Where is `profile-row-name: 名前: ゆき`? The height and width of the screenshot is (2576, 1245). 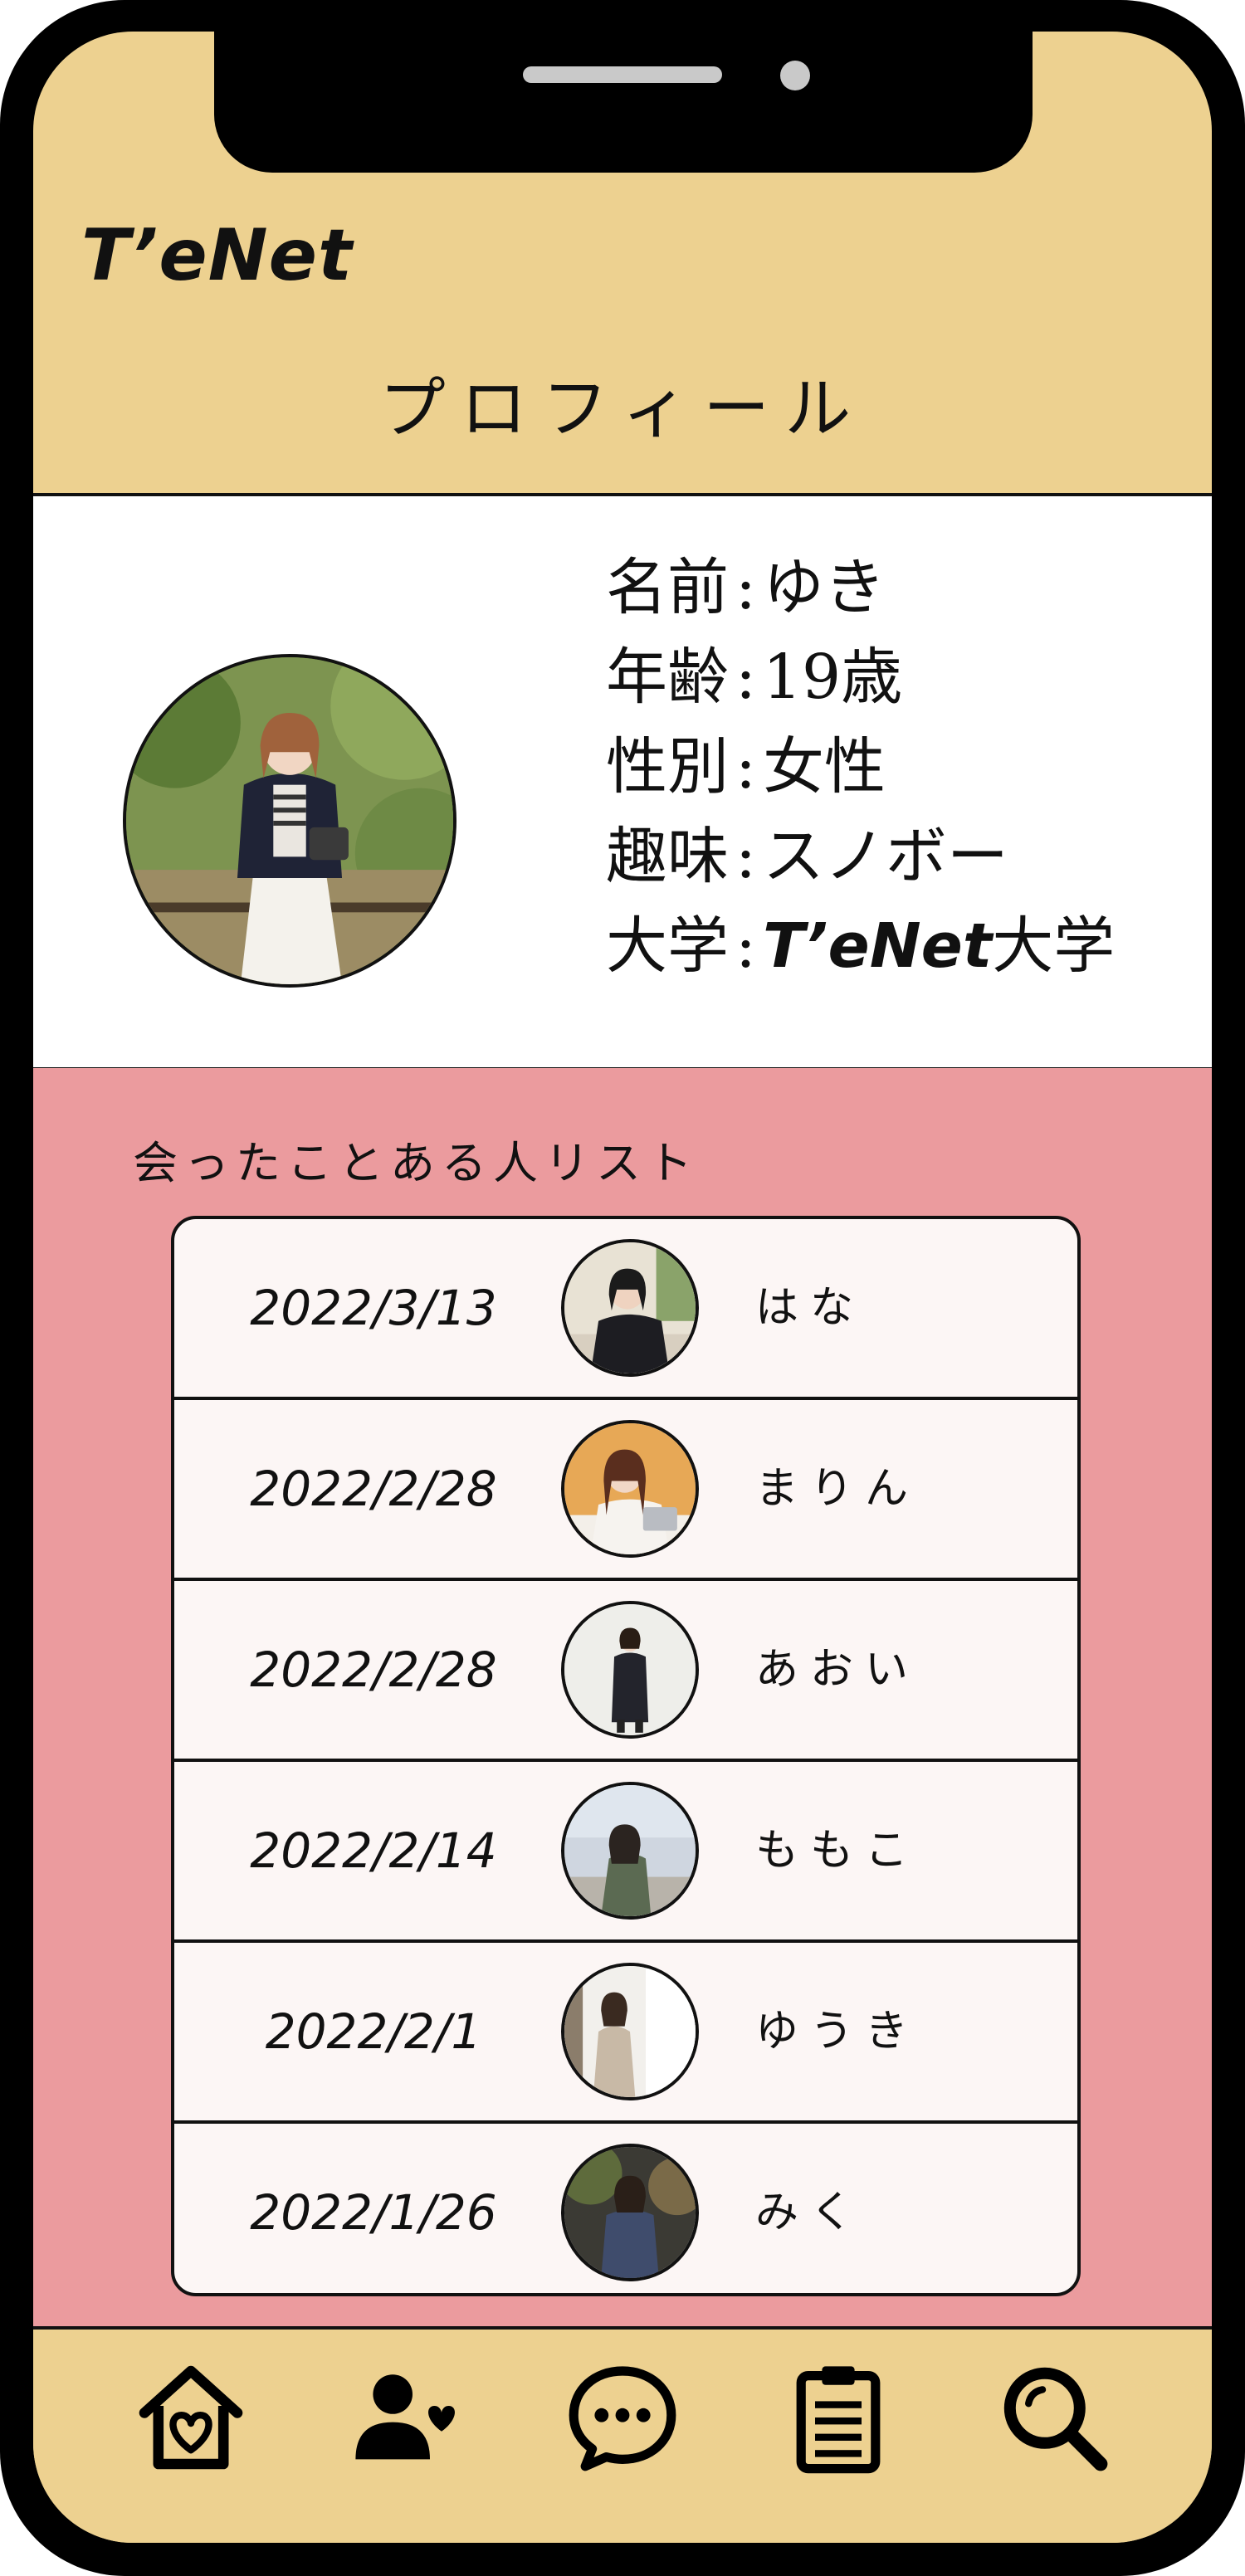
profile-row-name: 名前: ゆき is located at coordinates (746, 588).